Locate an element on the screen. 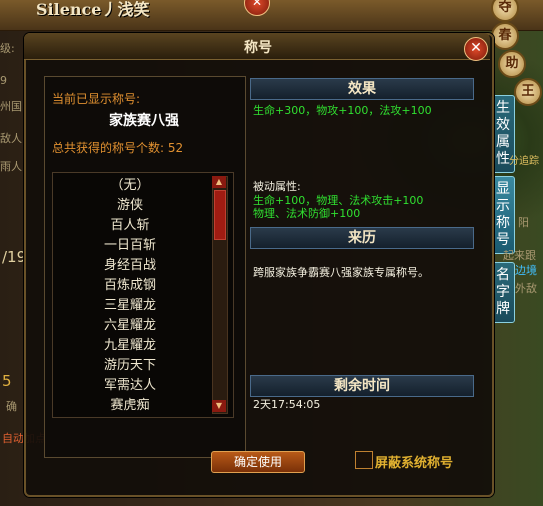 Image resolution: width=543 pixels, height=506 pixels. behind-text: 州国 is located at coordinates (11, 106).